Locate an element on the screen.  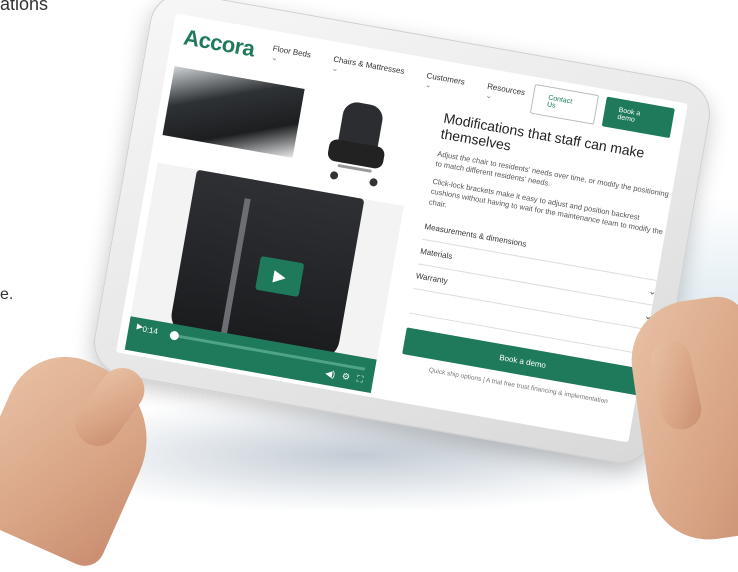
volume-icon: ◀) is located at coordinates (330, 374).